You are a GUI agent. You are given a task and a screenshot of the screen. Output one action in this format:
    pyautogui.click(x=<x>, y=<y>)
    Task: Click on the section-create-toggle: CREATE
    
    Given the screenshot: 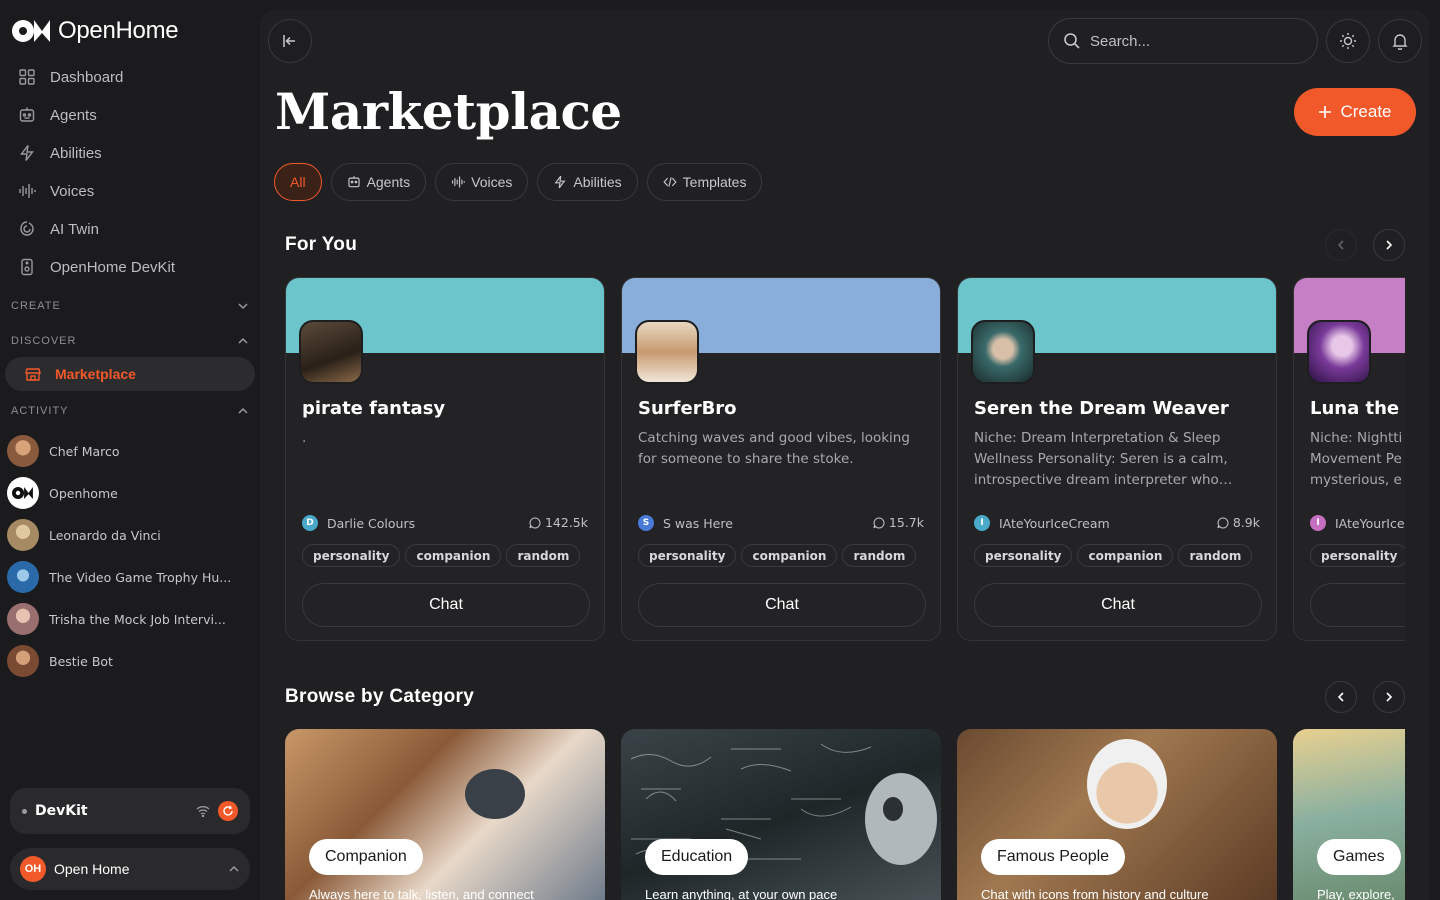 What is the action you would take?
    pyautogui.click(x=130, y=306)
    